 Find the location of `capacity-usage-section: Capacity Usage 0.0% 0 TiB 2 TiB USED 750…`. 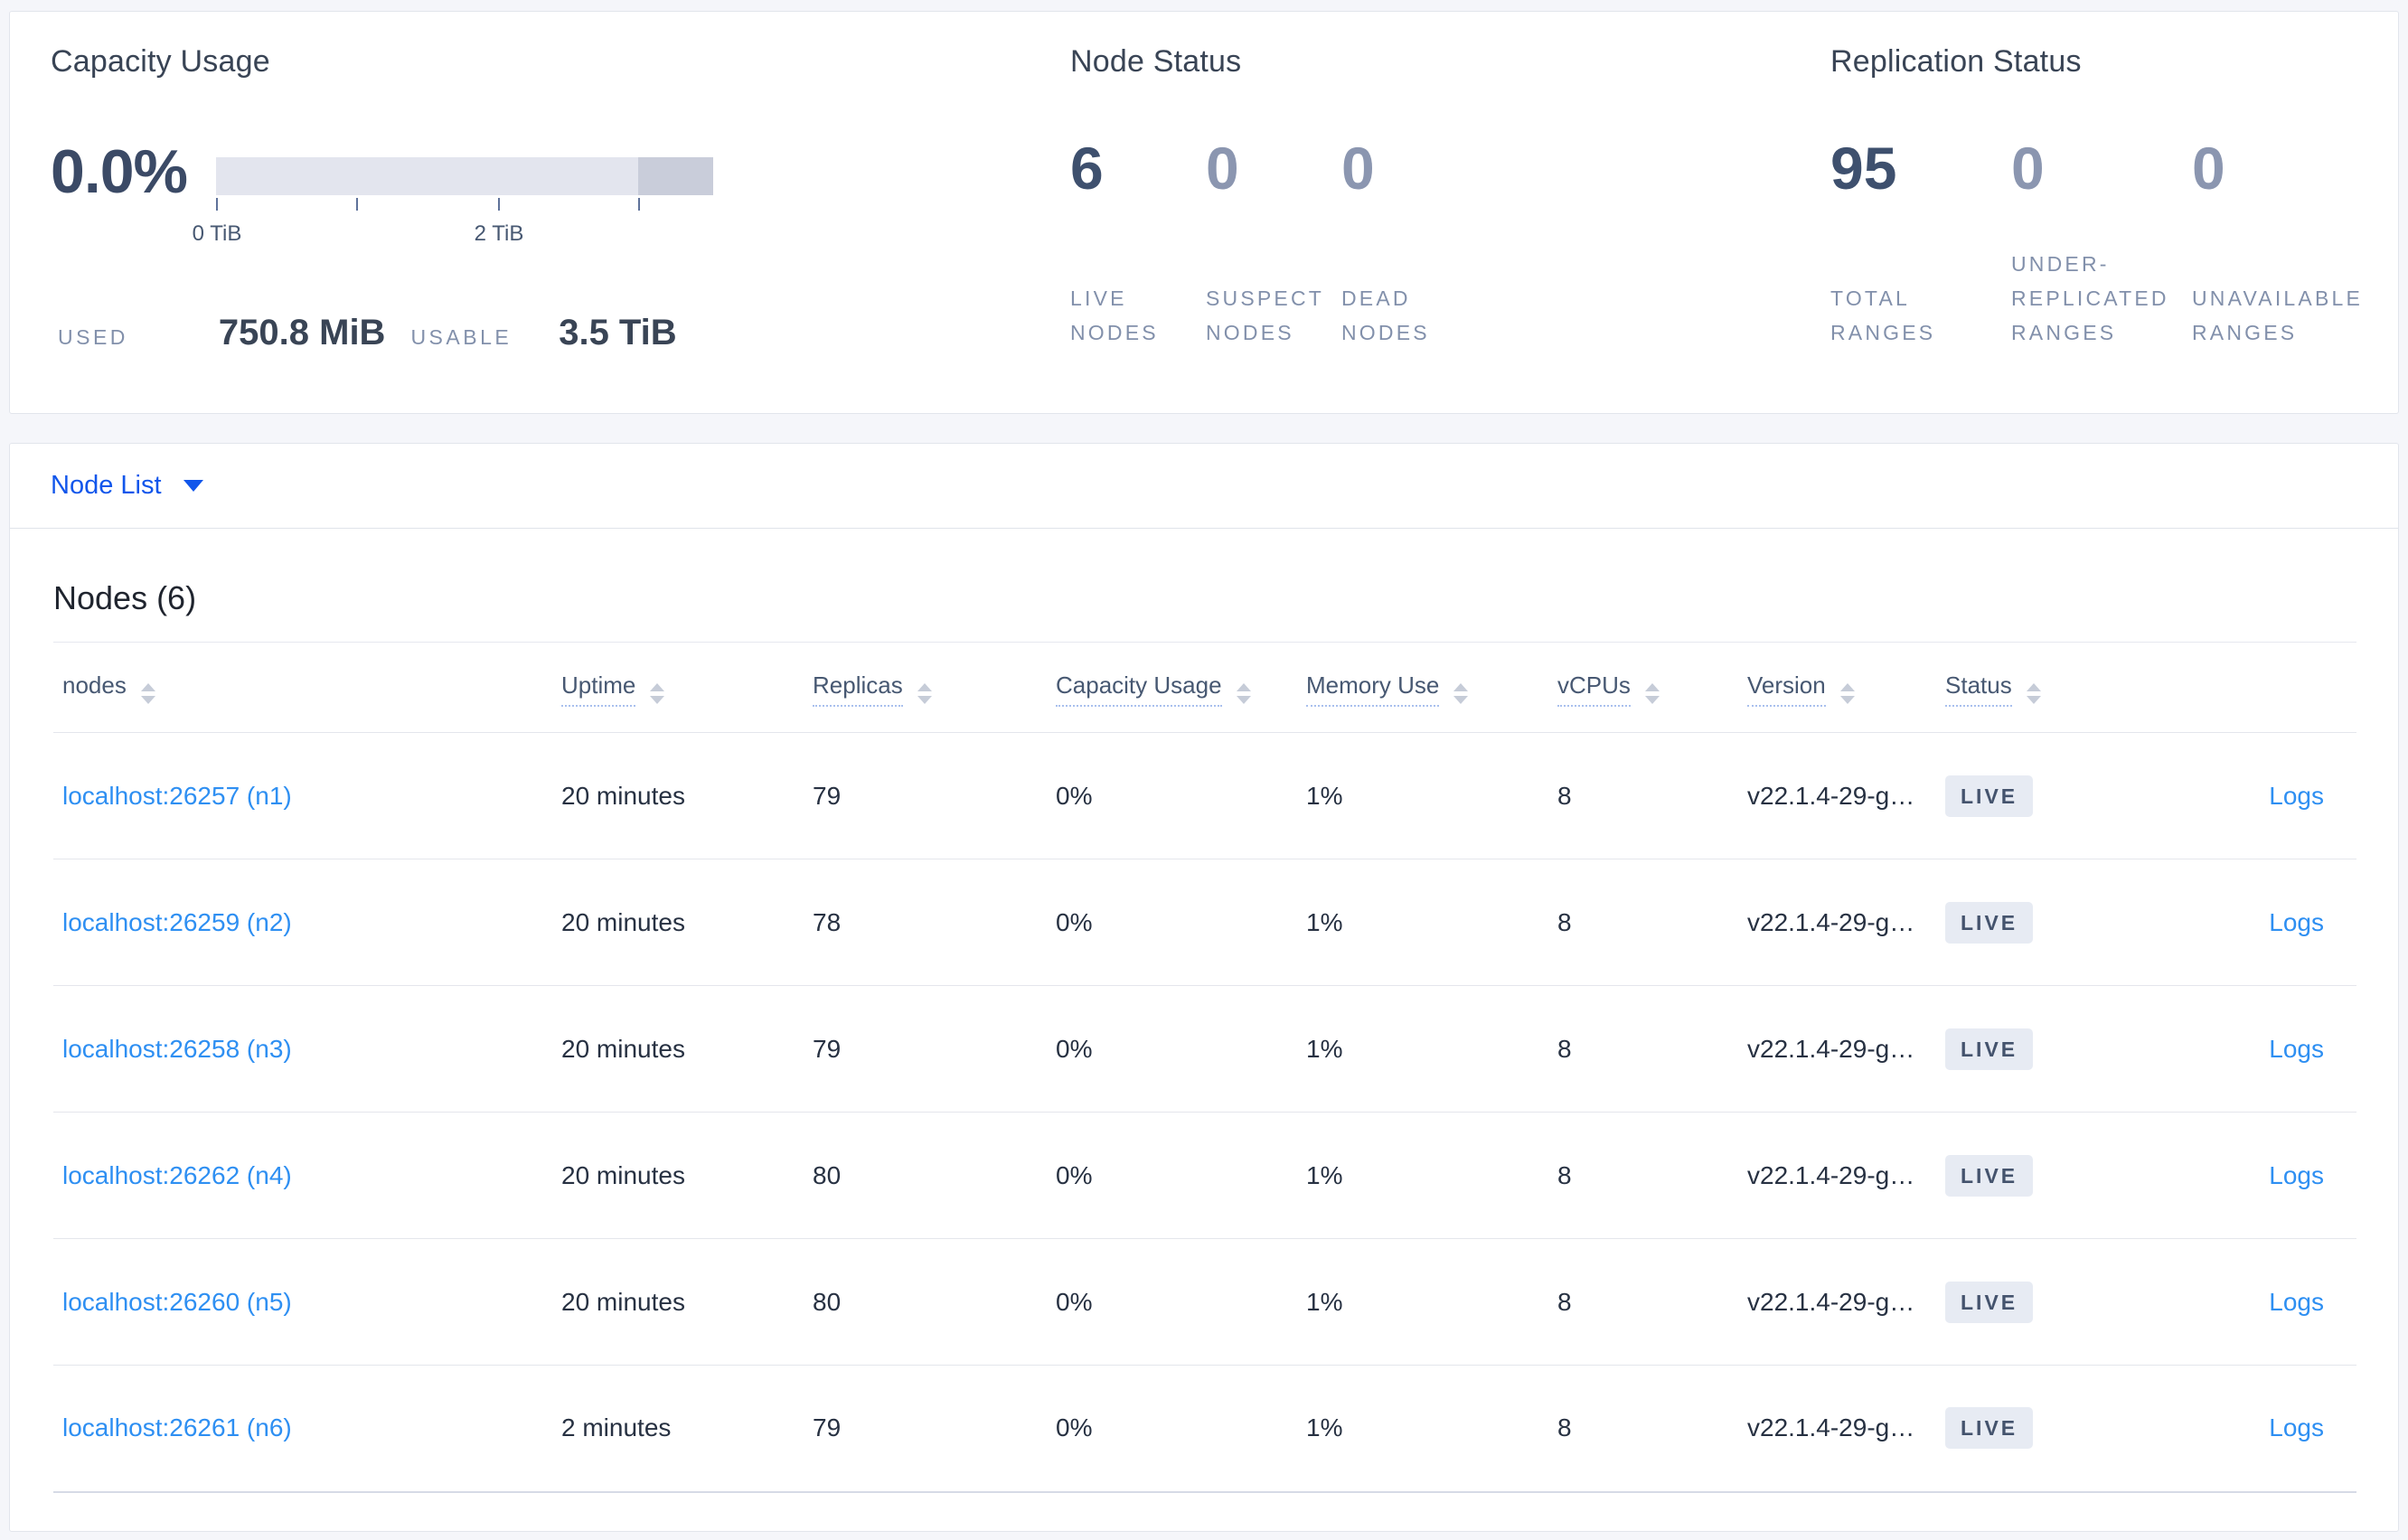

capacity-usage-section: Capacity Usage 0.0% 0 TiB 2 TiB USED 750… is located at coordinates (539, 212).